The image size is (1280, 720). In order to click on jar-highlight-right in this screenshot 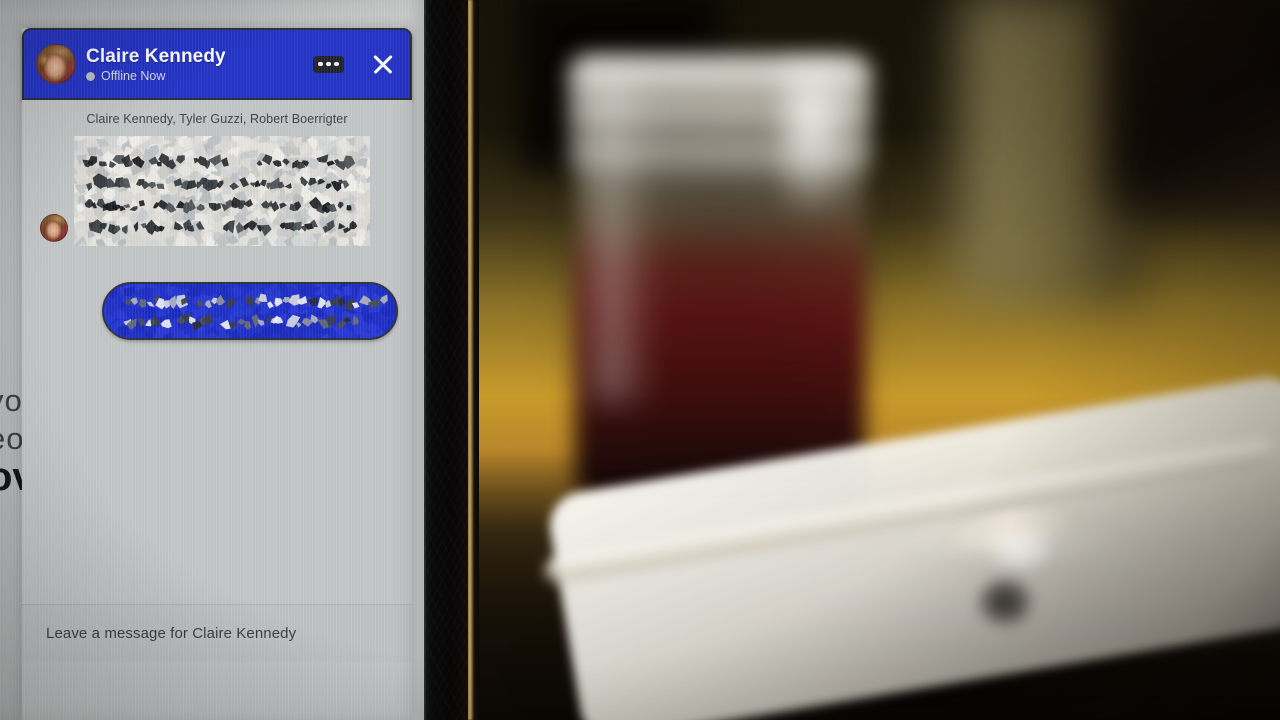, I will do `click(820, 137)`.